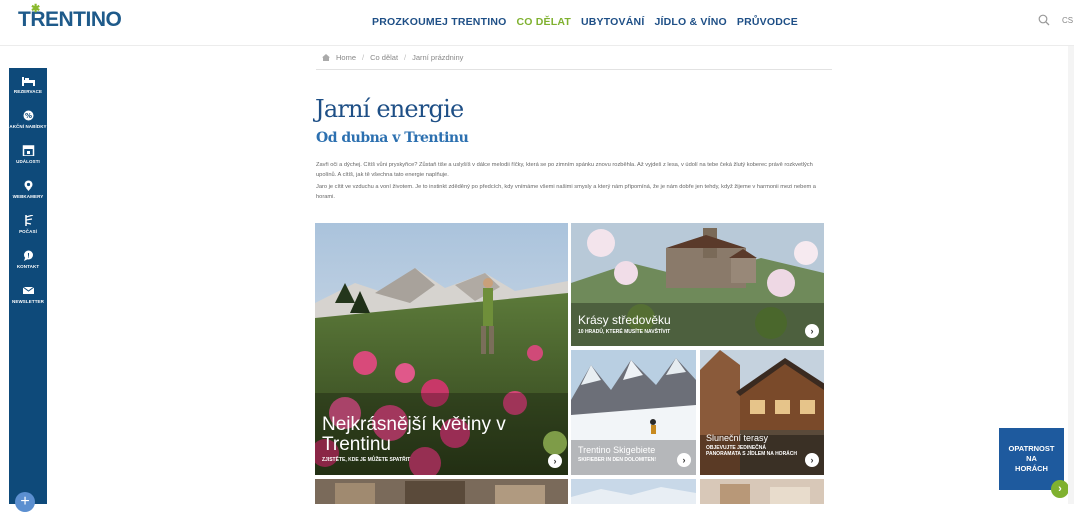 The image size is (1074, 512). What do you see at coordinates (25, 502) in the screenshot?
I see `sidebar-expand-button: +` at bounding box center [25, 502].